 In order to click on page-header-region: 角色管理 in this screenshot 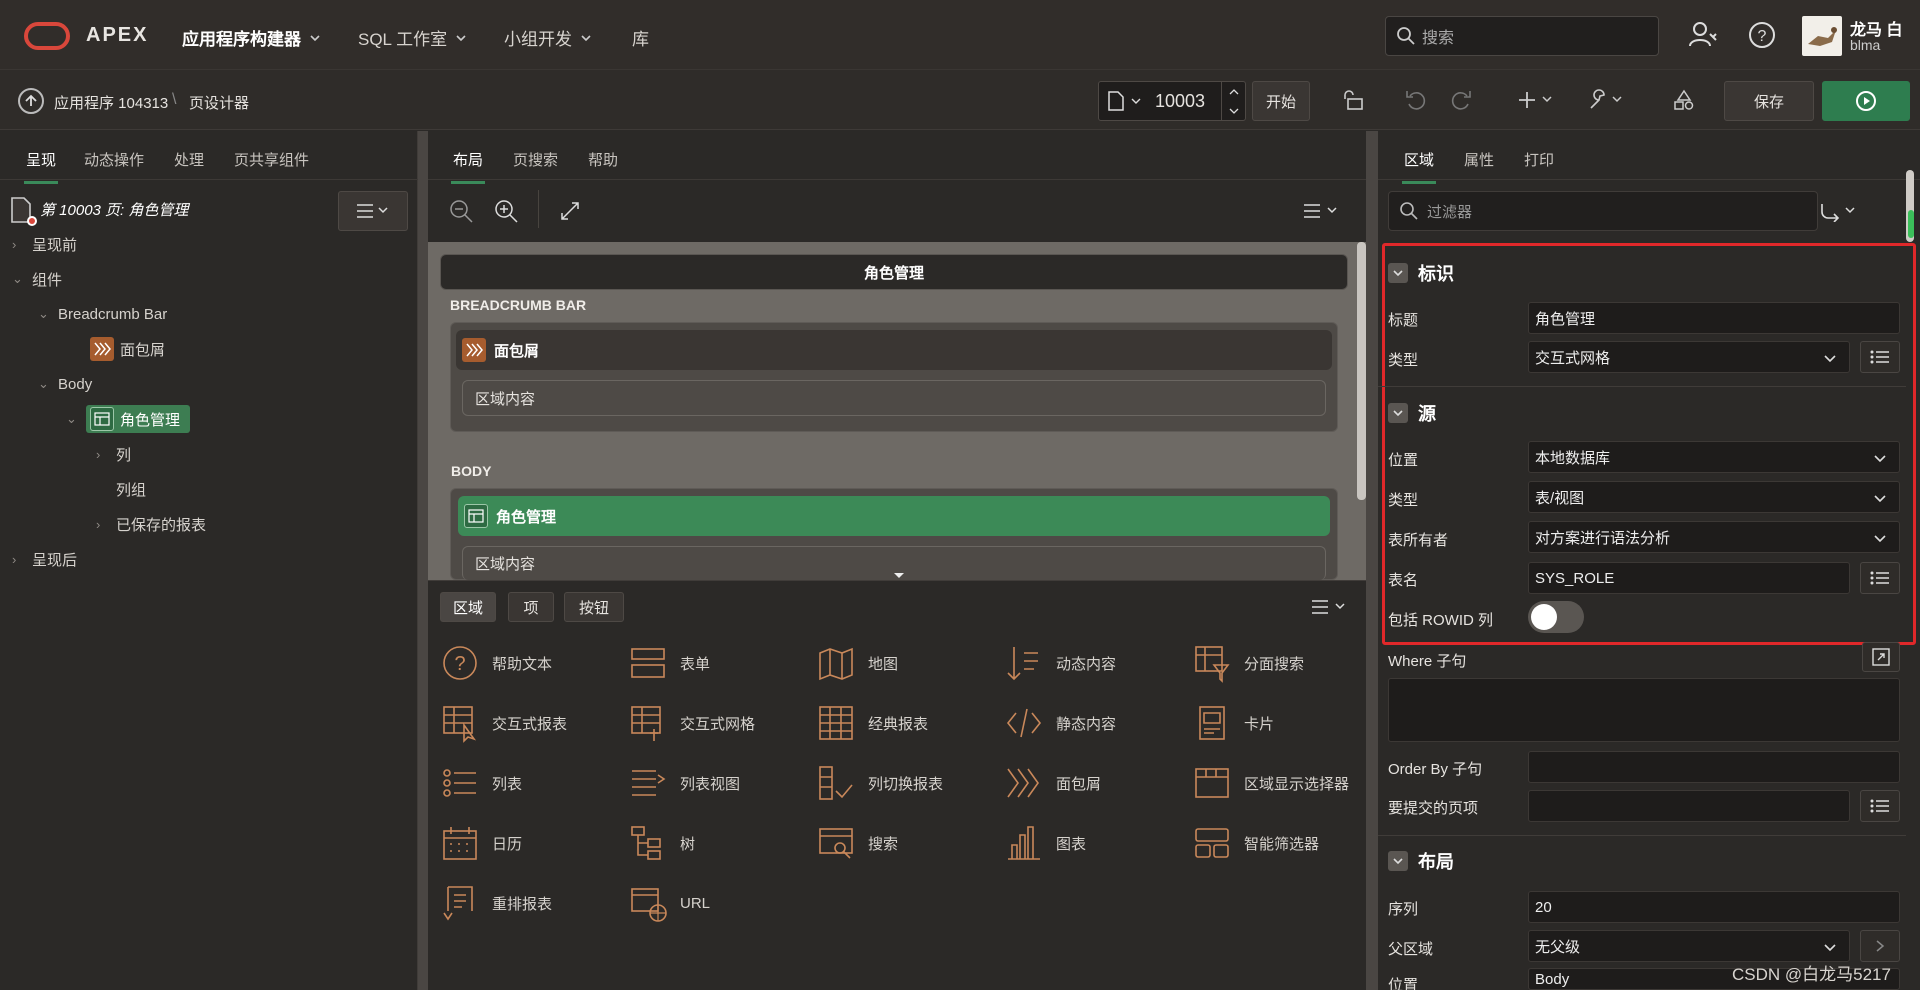, I will do `click(894, 272)`.